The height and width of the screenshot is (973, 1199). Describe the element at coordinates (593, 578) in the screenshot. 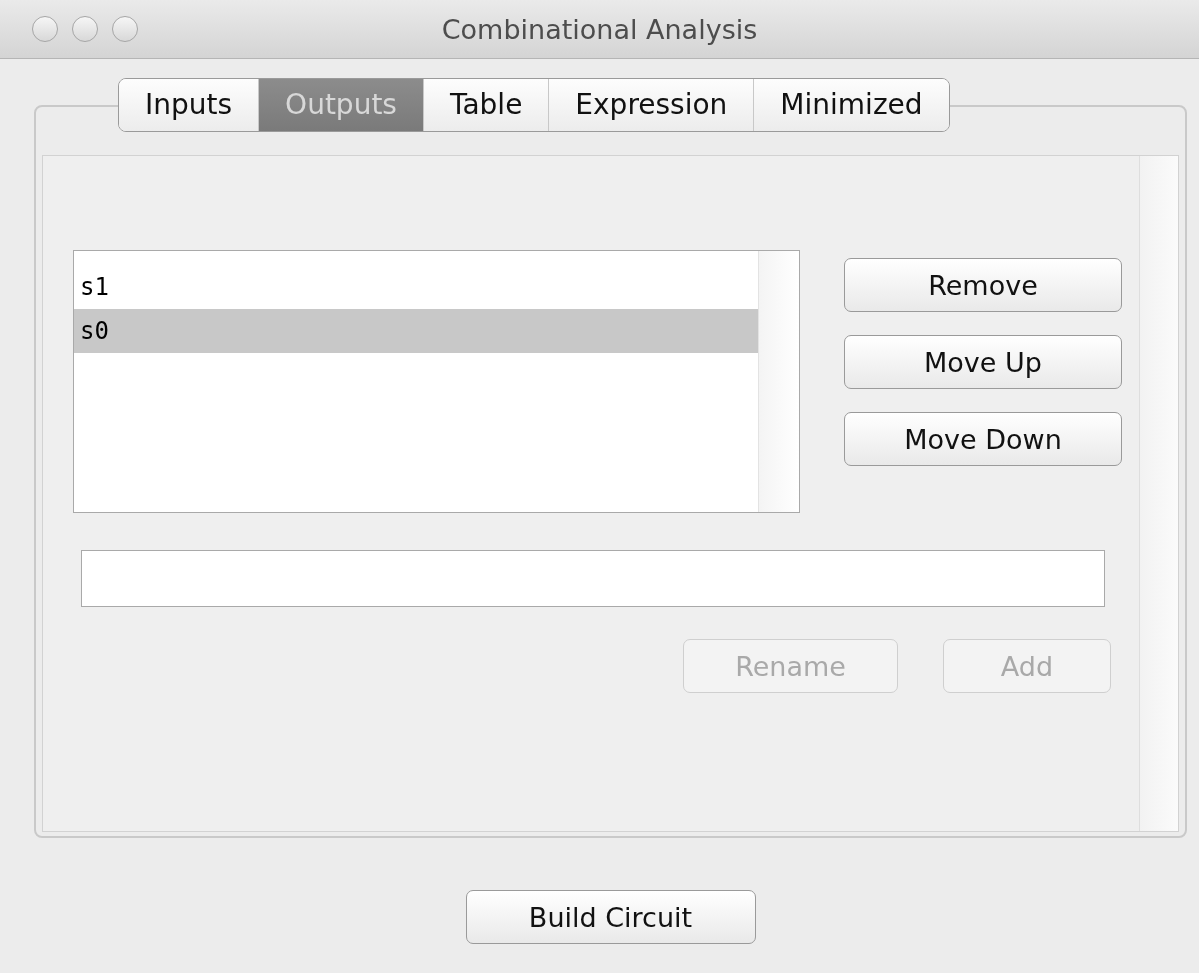

I see `name-field` at that location.